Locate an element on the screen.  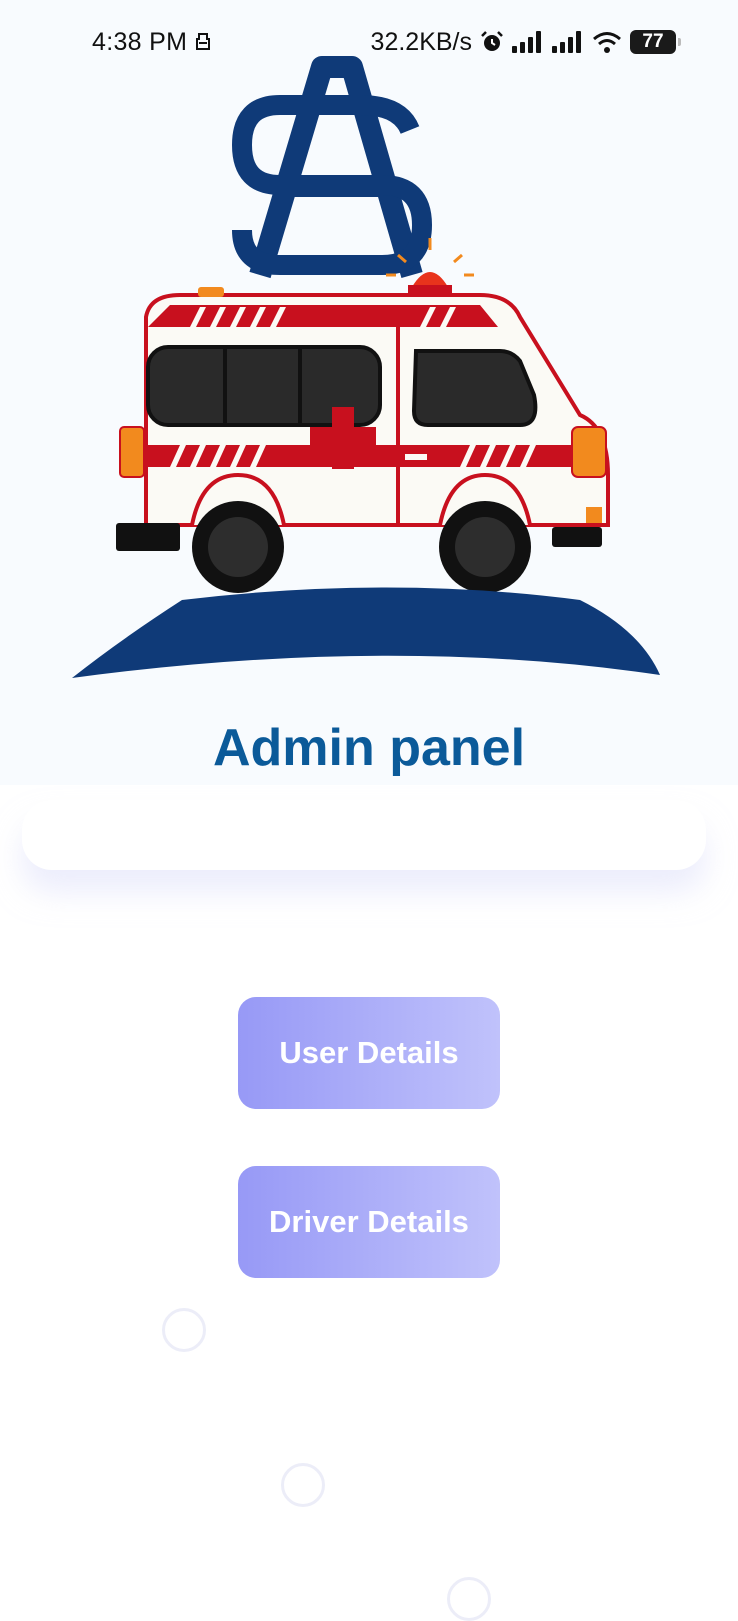
search-bar is located at coordinates (364, 835).